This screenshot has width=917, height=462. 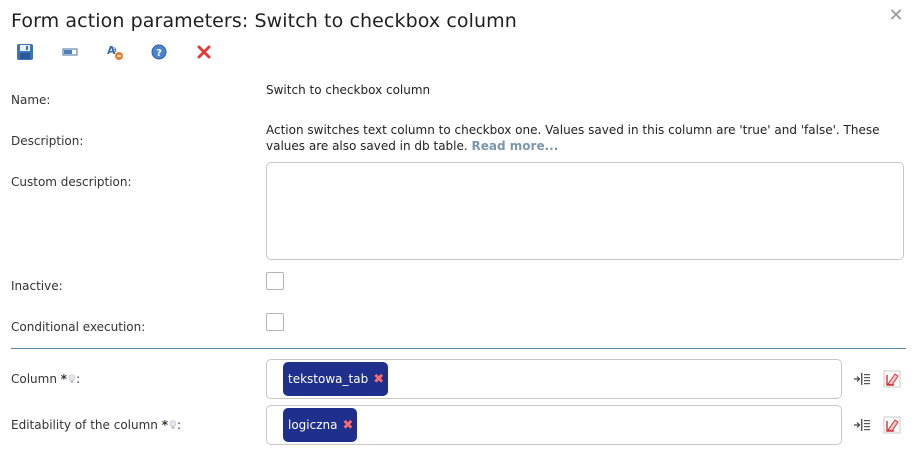 I want to click on editability-label: Editability of the column *:, so click(x=96, y=425).